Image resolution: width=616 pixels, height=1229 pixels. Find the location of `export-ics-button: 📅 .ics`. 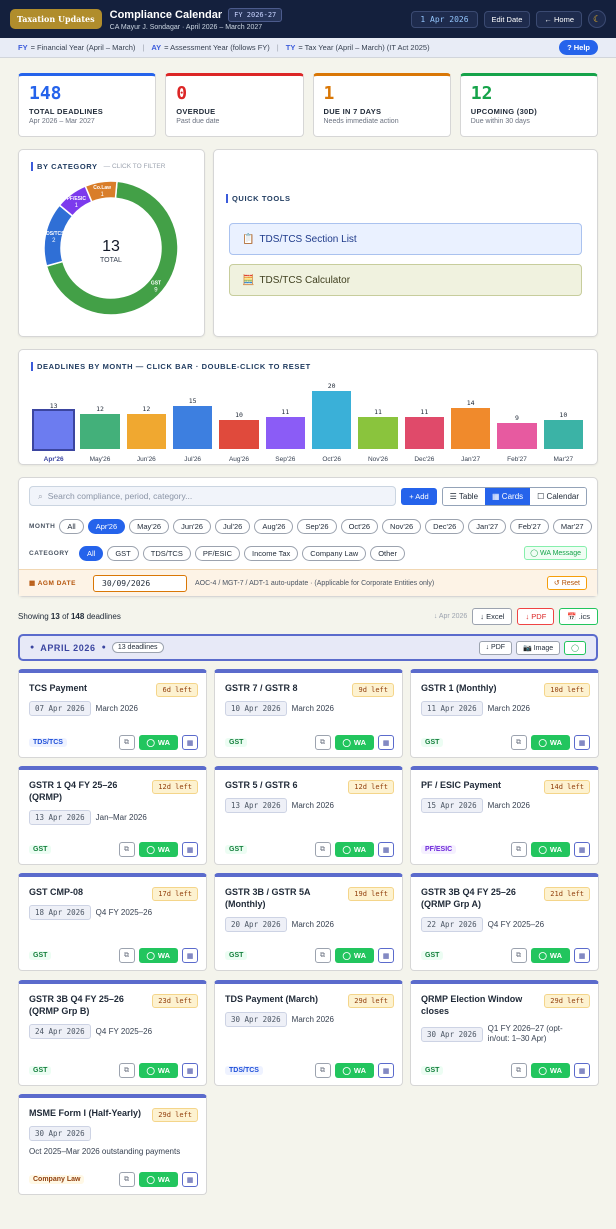

export-ics-button: 📅 .ics is located at coordinates (578, 616).